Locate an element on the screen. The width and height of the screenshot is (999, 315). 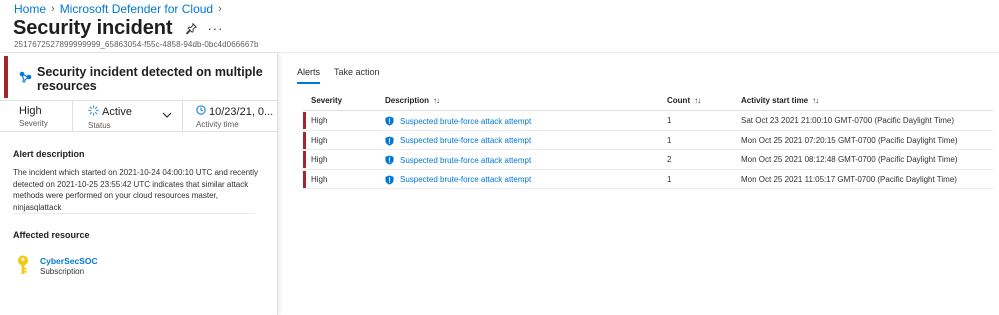
affected-resource-heading: Affected resource is located at coordinates (51, 235).